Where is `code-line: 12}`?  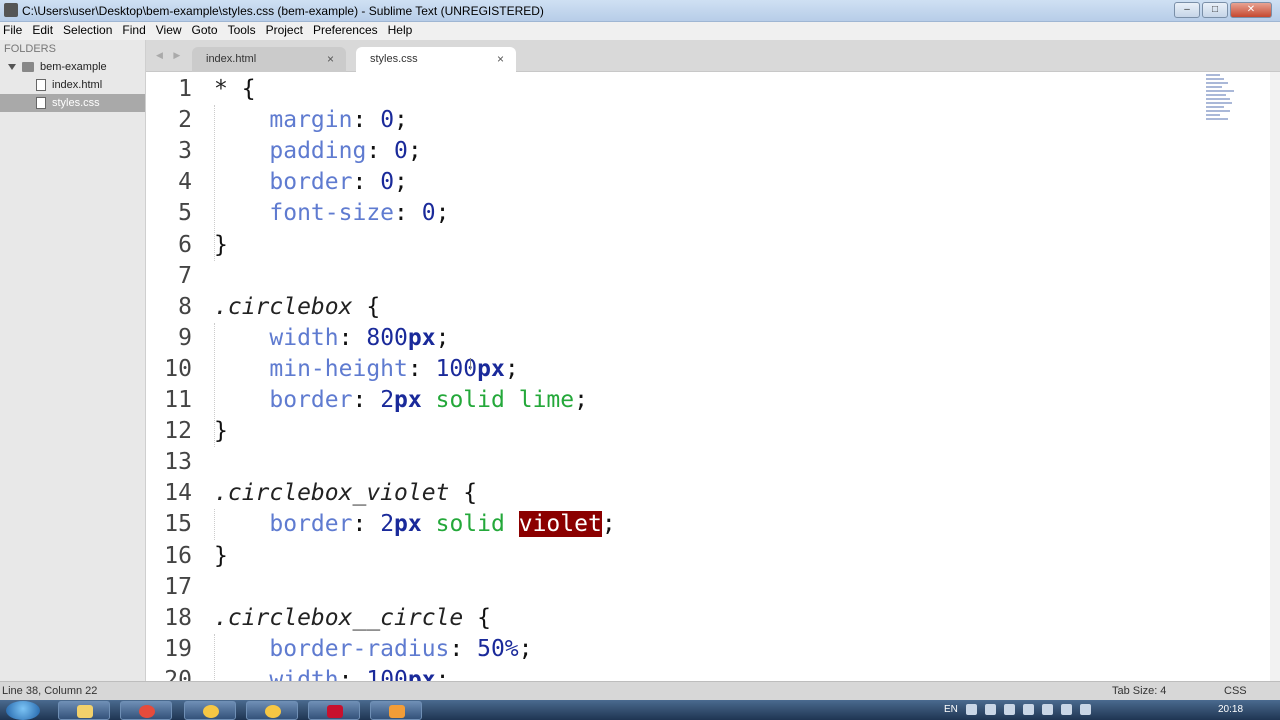 code-line: 12} is located at coordinates (671, 431).